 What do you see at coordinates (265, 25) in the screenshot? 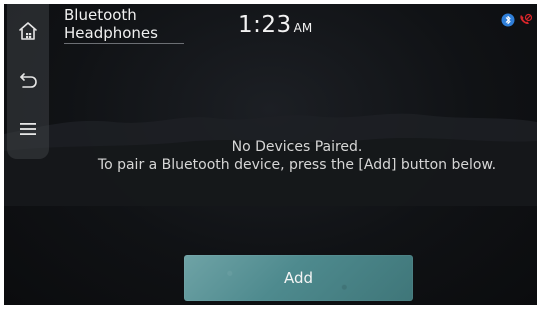
I see `clock-time: 1:23` at bounding box center [265, 25].